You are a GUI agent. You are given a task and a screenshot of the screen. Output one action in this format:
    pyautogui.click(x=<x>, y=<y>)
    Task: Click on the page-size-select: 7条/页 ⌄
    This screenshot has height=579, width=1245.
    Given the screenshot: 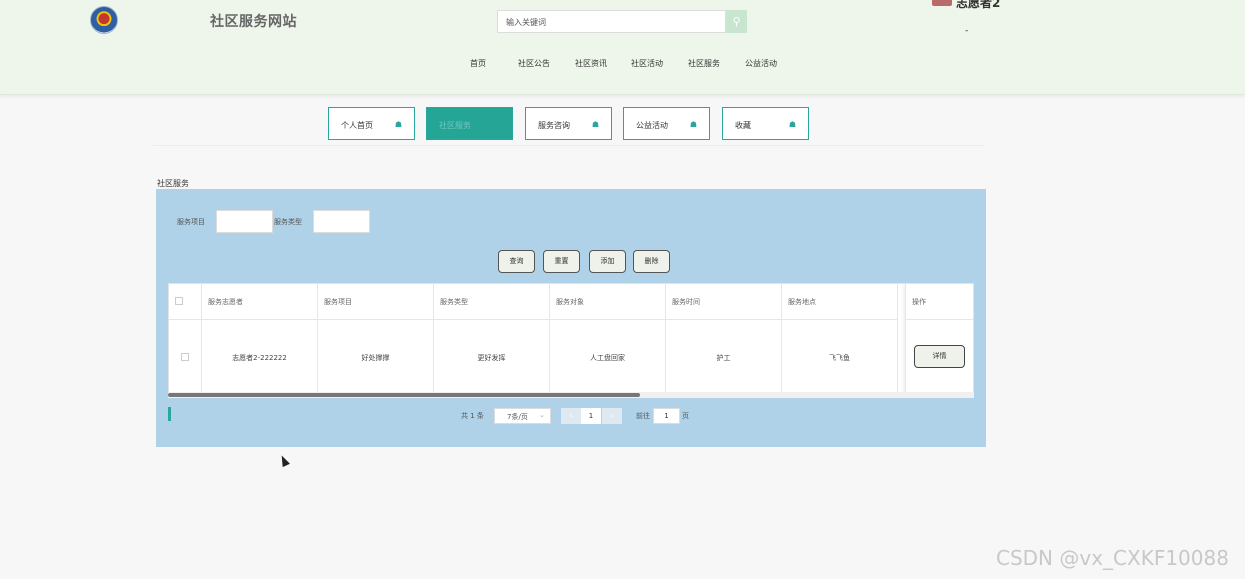 What is the action you would take?
    pyautogui.click(x=522, y=416)
    